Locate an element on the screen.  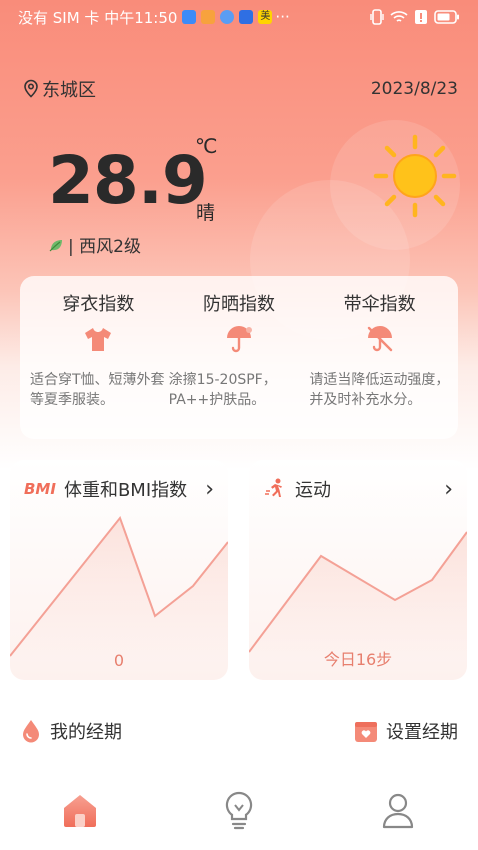
bmi-trend-chart is located at coordinates (119, 587).